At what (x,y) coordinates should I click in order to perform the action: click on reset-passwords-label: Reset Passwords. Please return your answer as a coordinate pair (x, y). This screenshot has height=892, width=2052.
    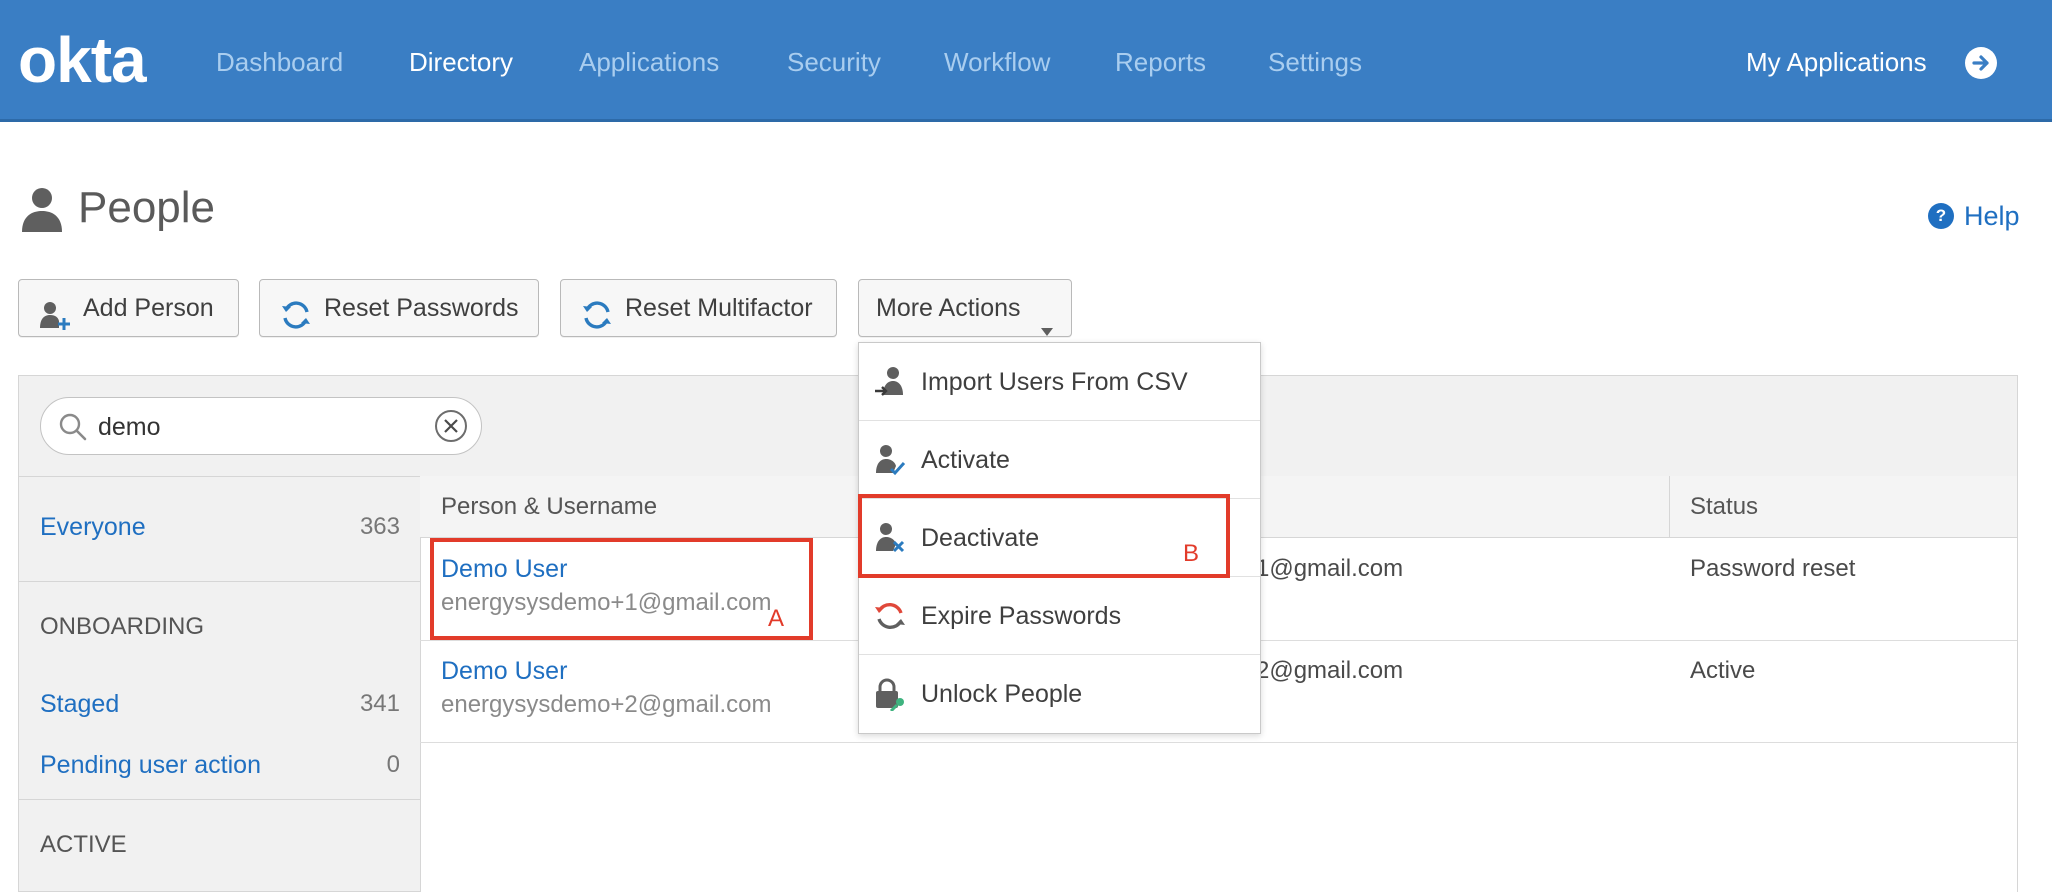
    Looking at the image, I should click on (421, 308).